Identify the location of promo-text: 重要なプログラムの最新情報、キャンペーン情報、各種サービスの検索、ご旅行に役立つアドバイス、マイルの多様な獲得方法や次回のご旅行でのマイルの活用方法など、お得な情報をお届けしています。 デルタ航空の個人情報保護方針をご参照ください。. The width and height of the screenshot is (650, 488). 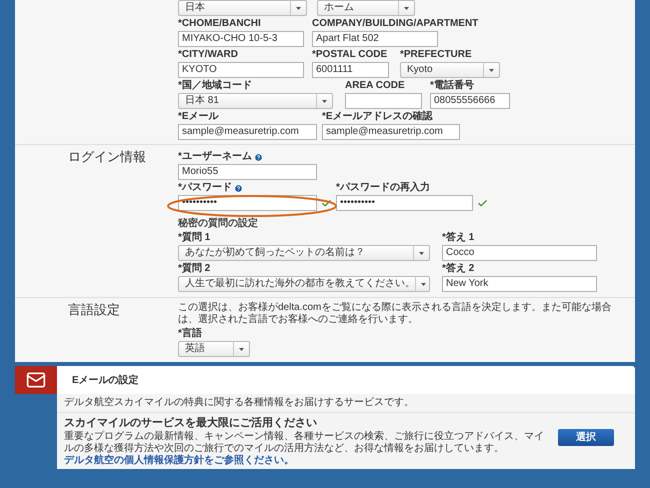
(304, 449).